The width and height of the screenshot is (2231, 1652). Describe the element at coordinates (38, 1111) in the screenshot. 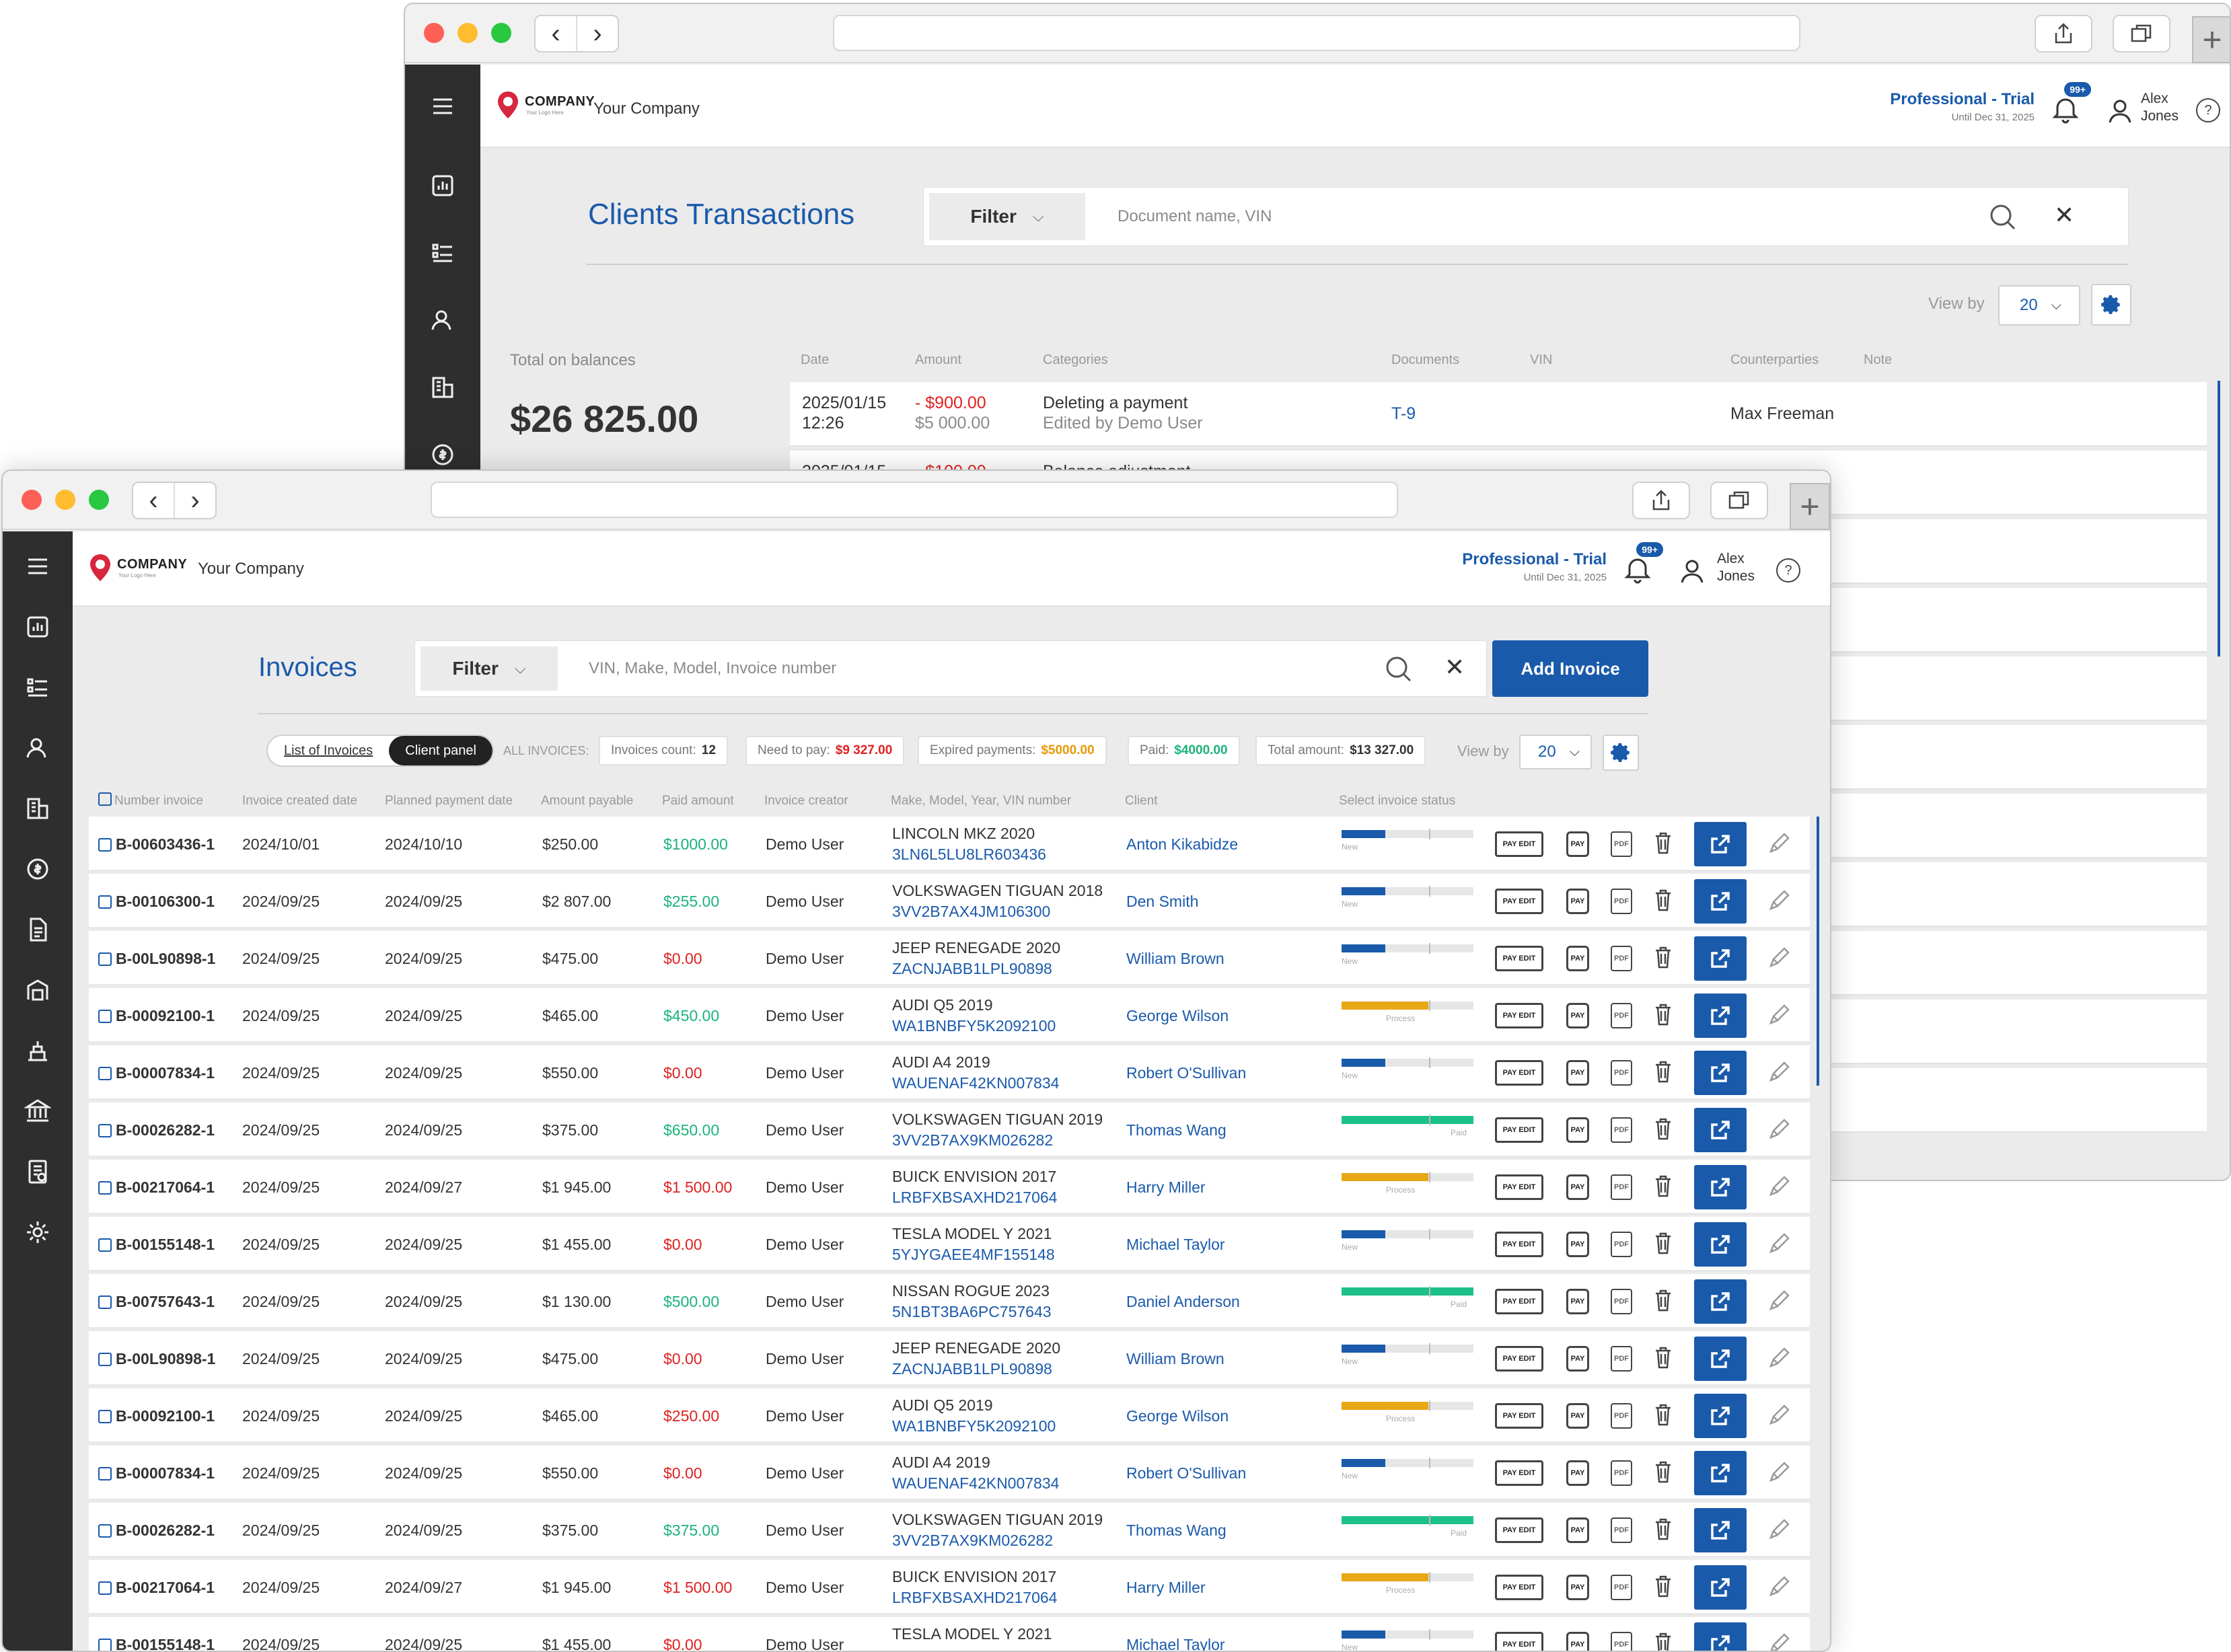

I see `bank-icon` at that location.